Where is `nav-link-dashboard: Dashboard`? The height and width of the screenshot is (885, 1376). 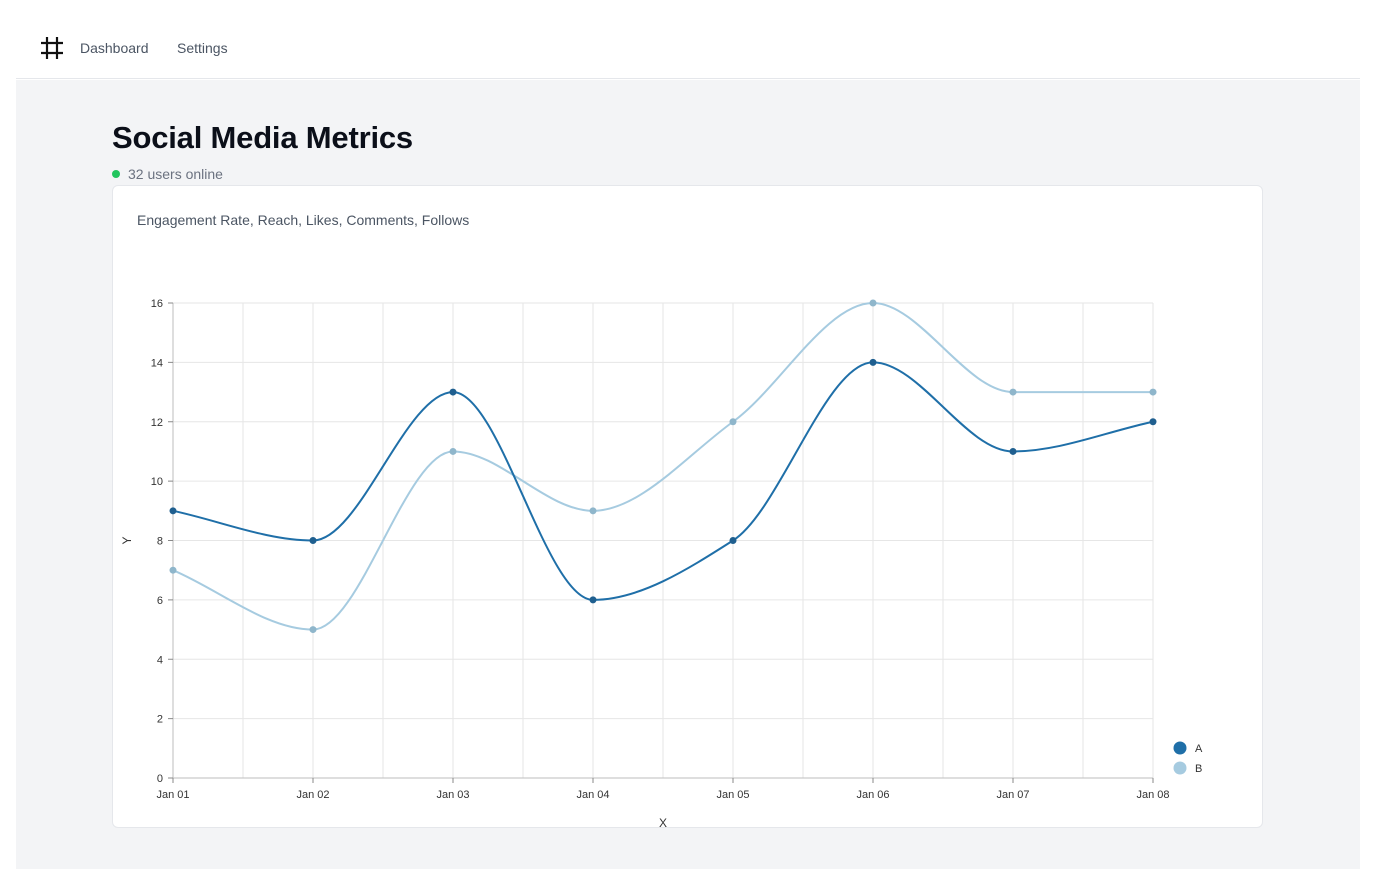
nav-link-dashboard: Dashboard is located at coordinates (114, 48).